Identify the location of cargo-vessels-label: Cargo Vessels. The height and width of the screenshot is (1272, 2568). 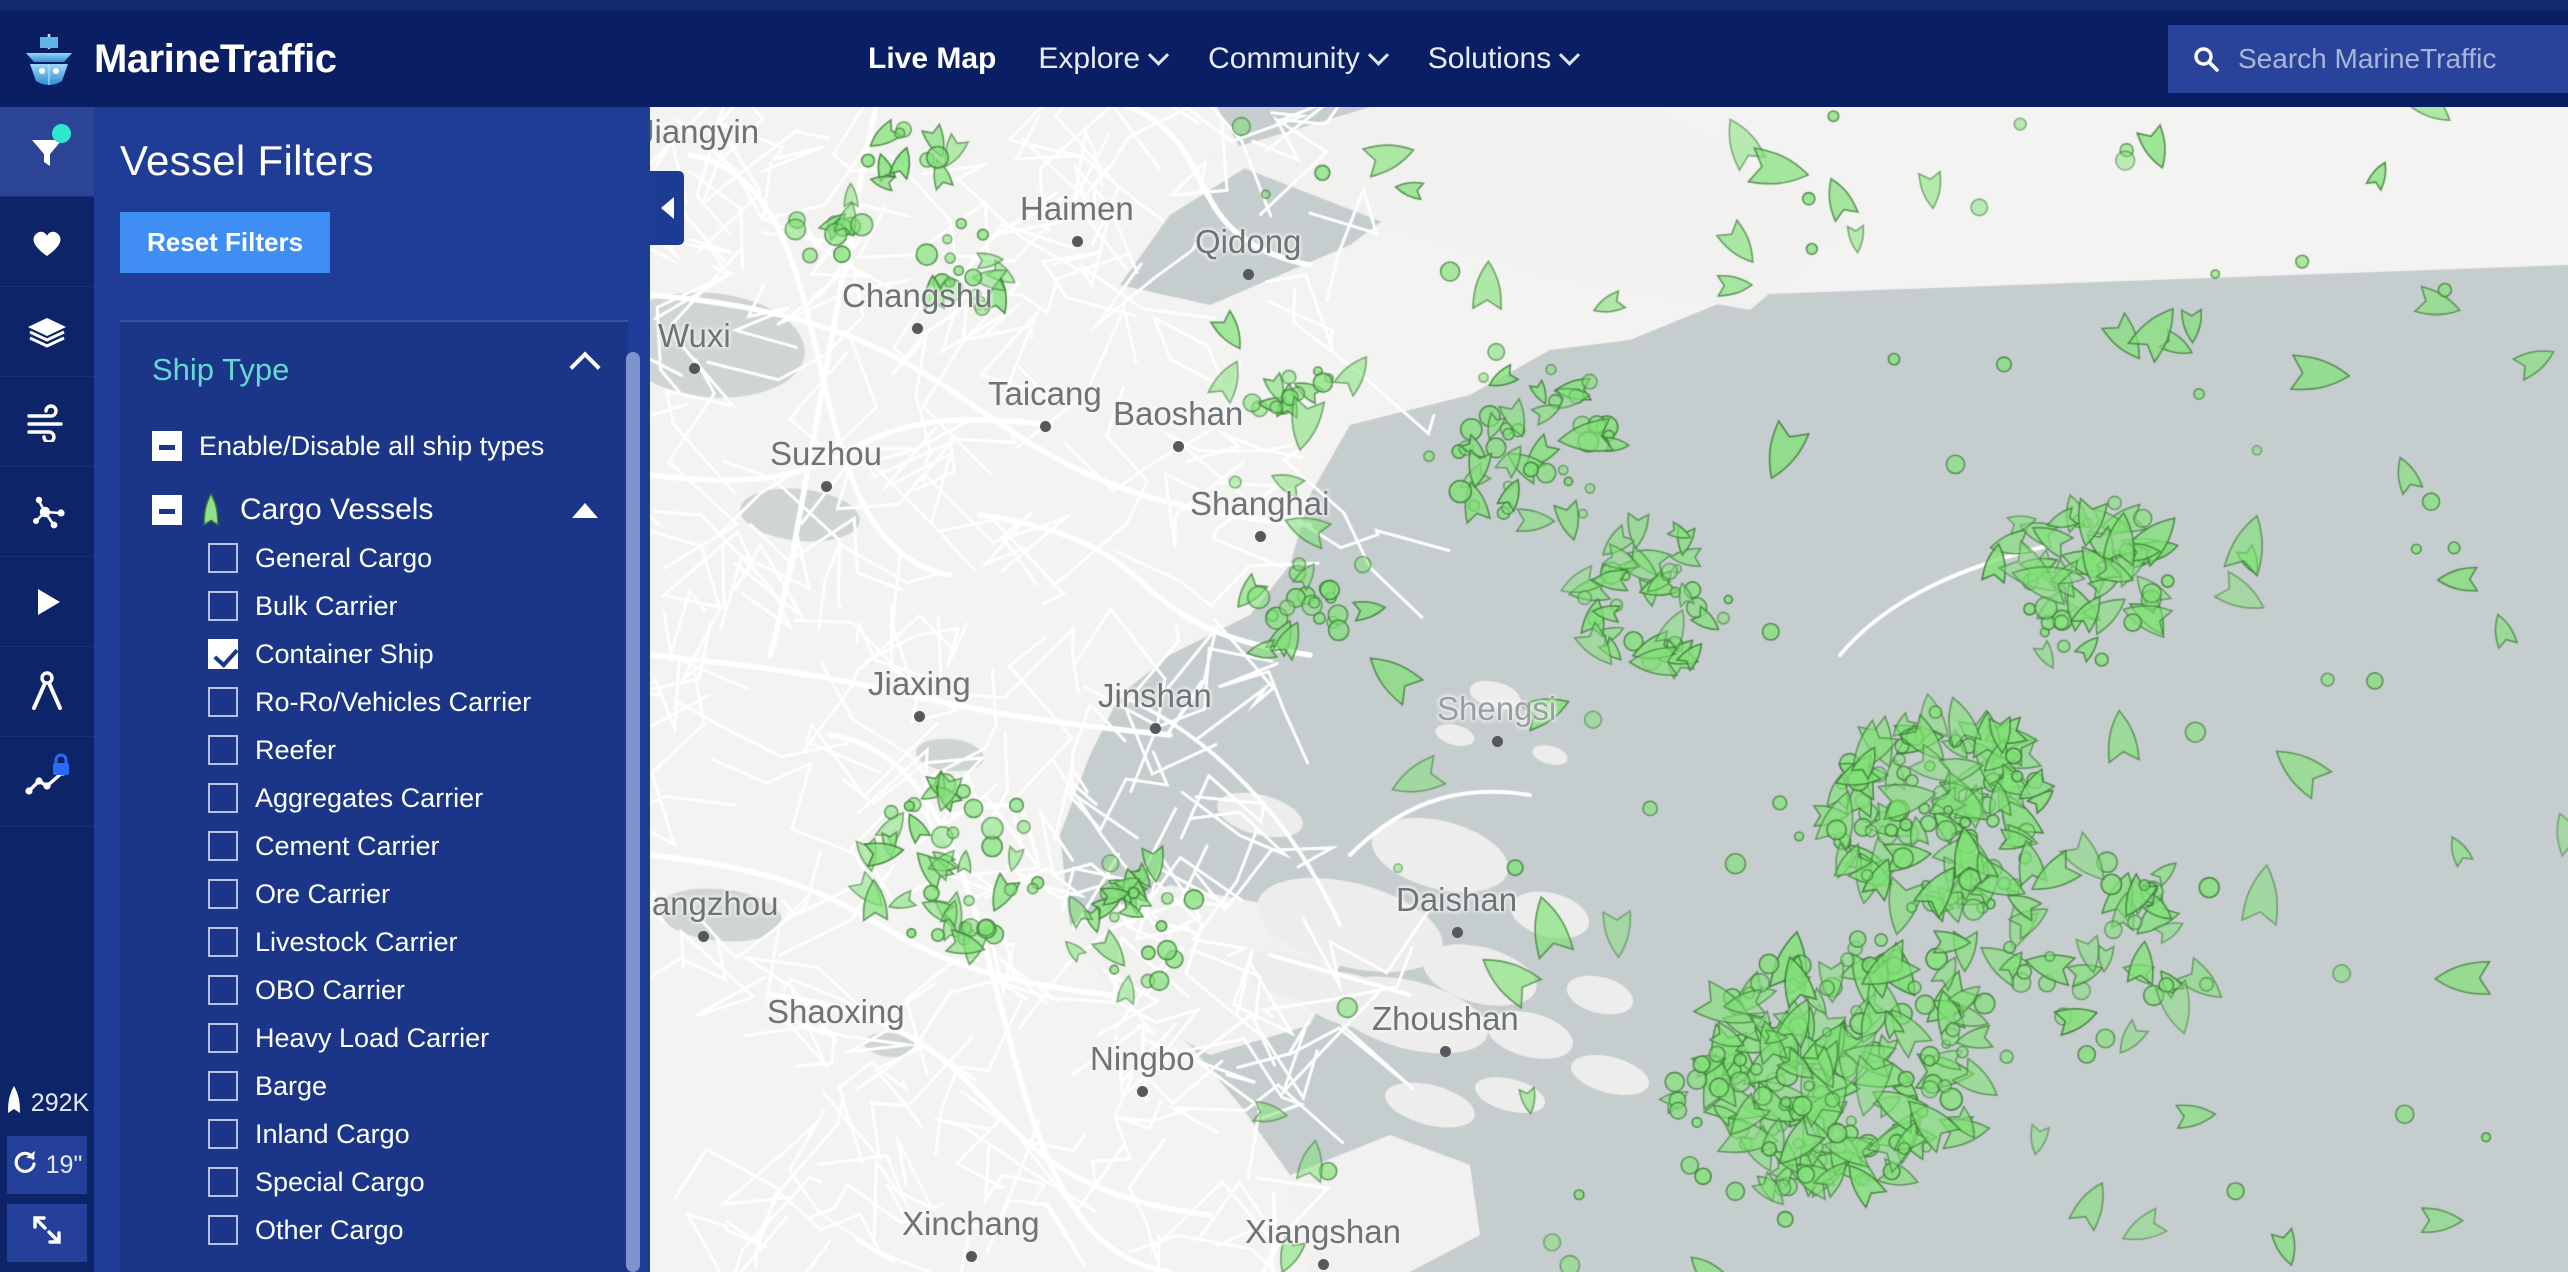
(337, 509).